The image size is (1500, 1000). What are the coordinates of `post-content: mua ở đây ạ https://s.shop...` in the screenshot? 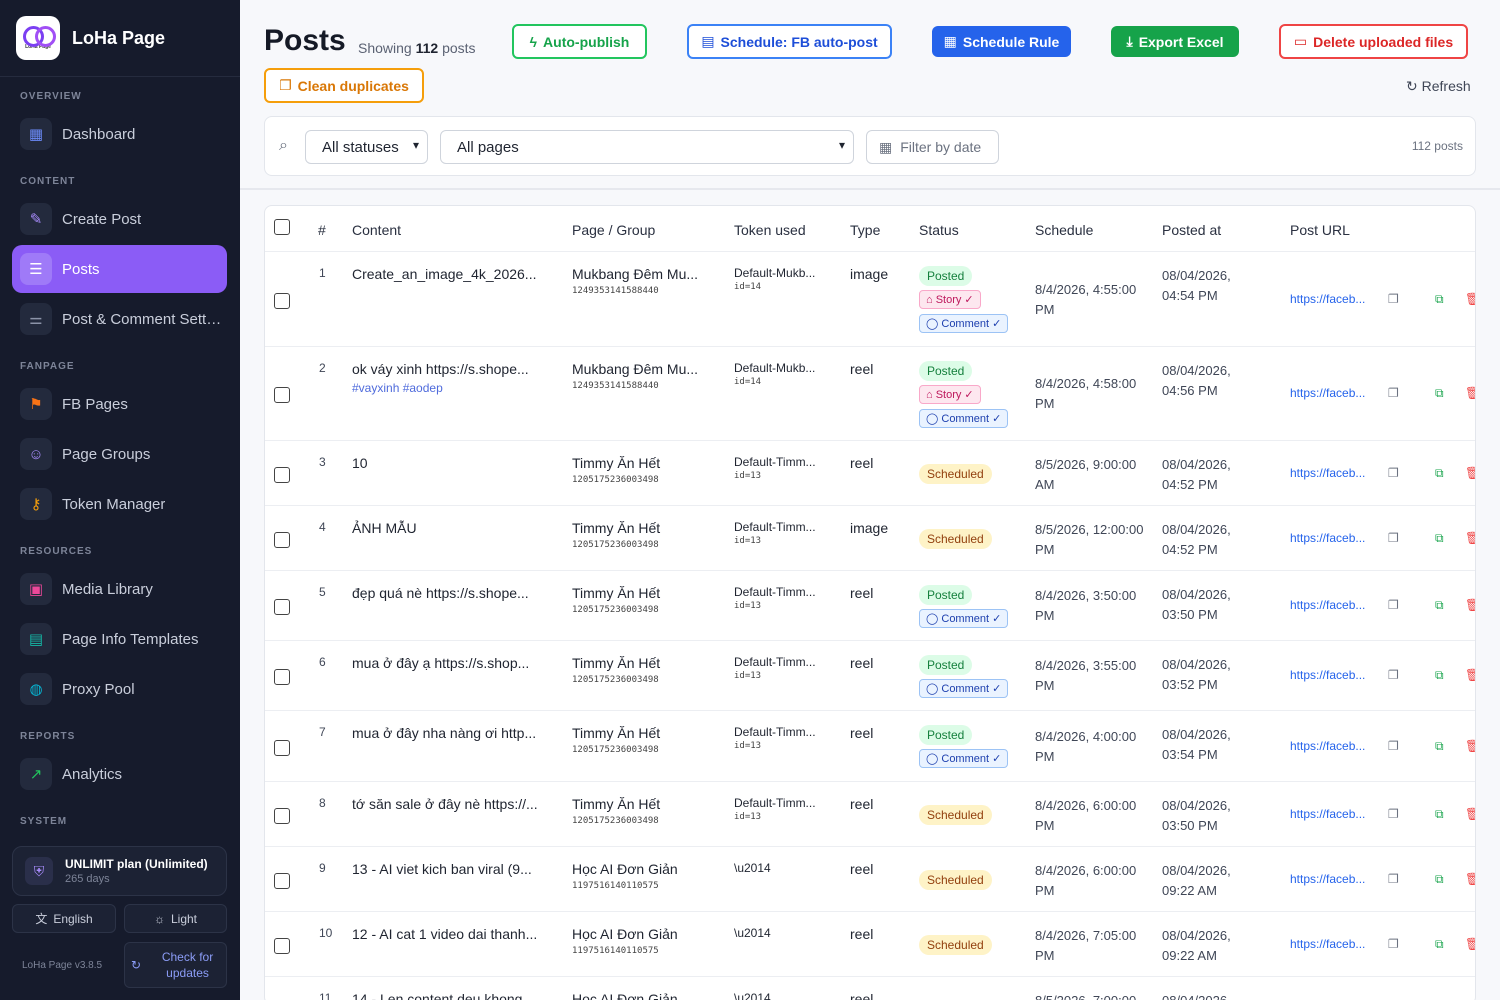 It's located at (440, 663).